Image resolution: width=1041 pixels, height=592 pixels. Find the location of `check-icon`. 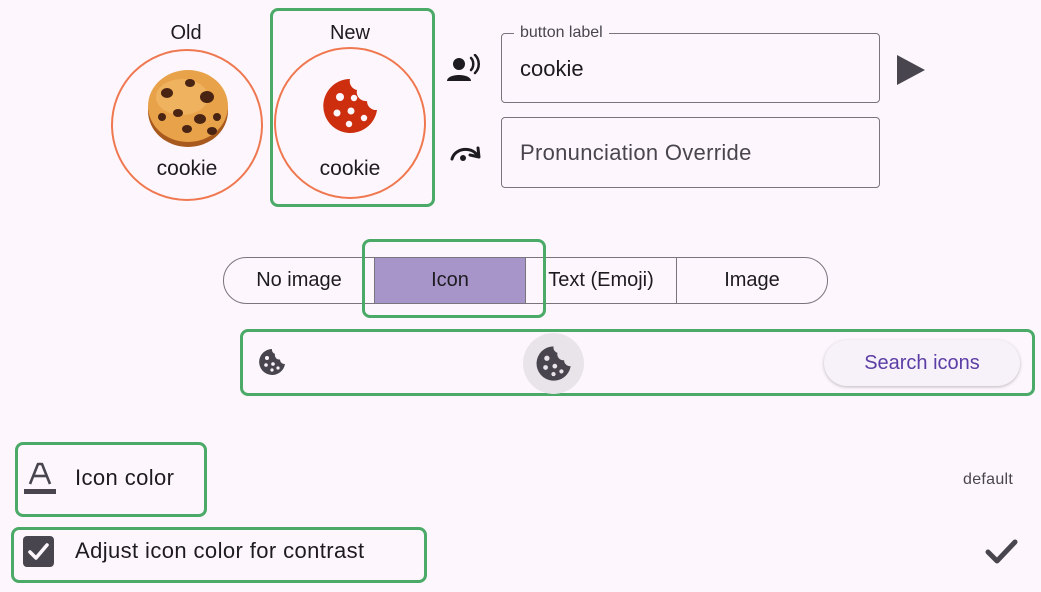

check-icon is located at coordinates (1001, 554).